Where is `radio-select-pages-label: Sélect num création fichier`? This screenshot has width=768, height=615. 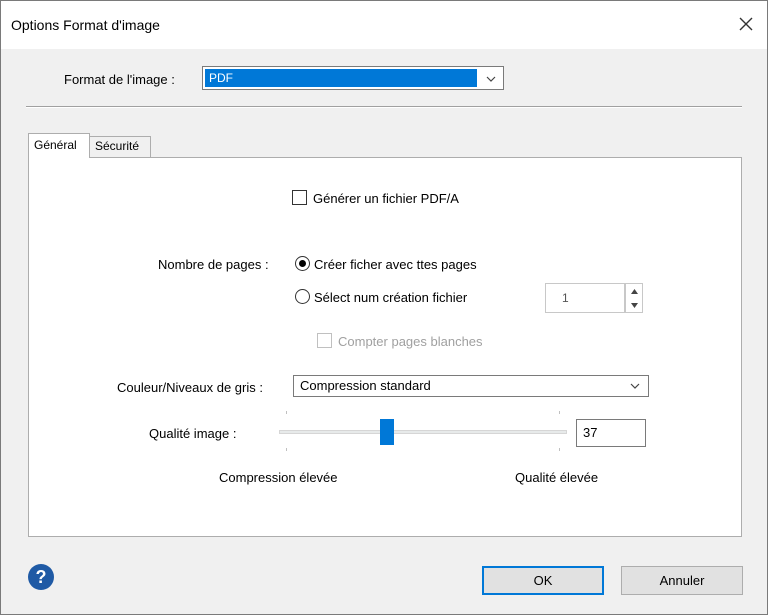 radio-select-pages-label: Sélect num création fichier is located at coordinates (391, 297).